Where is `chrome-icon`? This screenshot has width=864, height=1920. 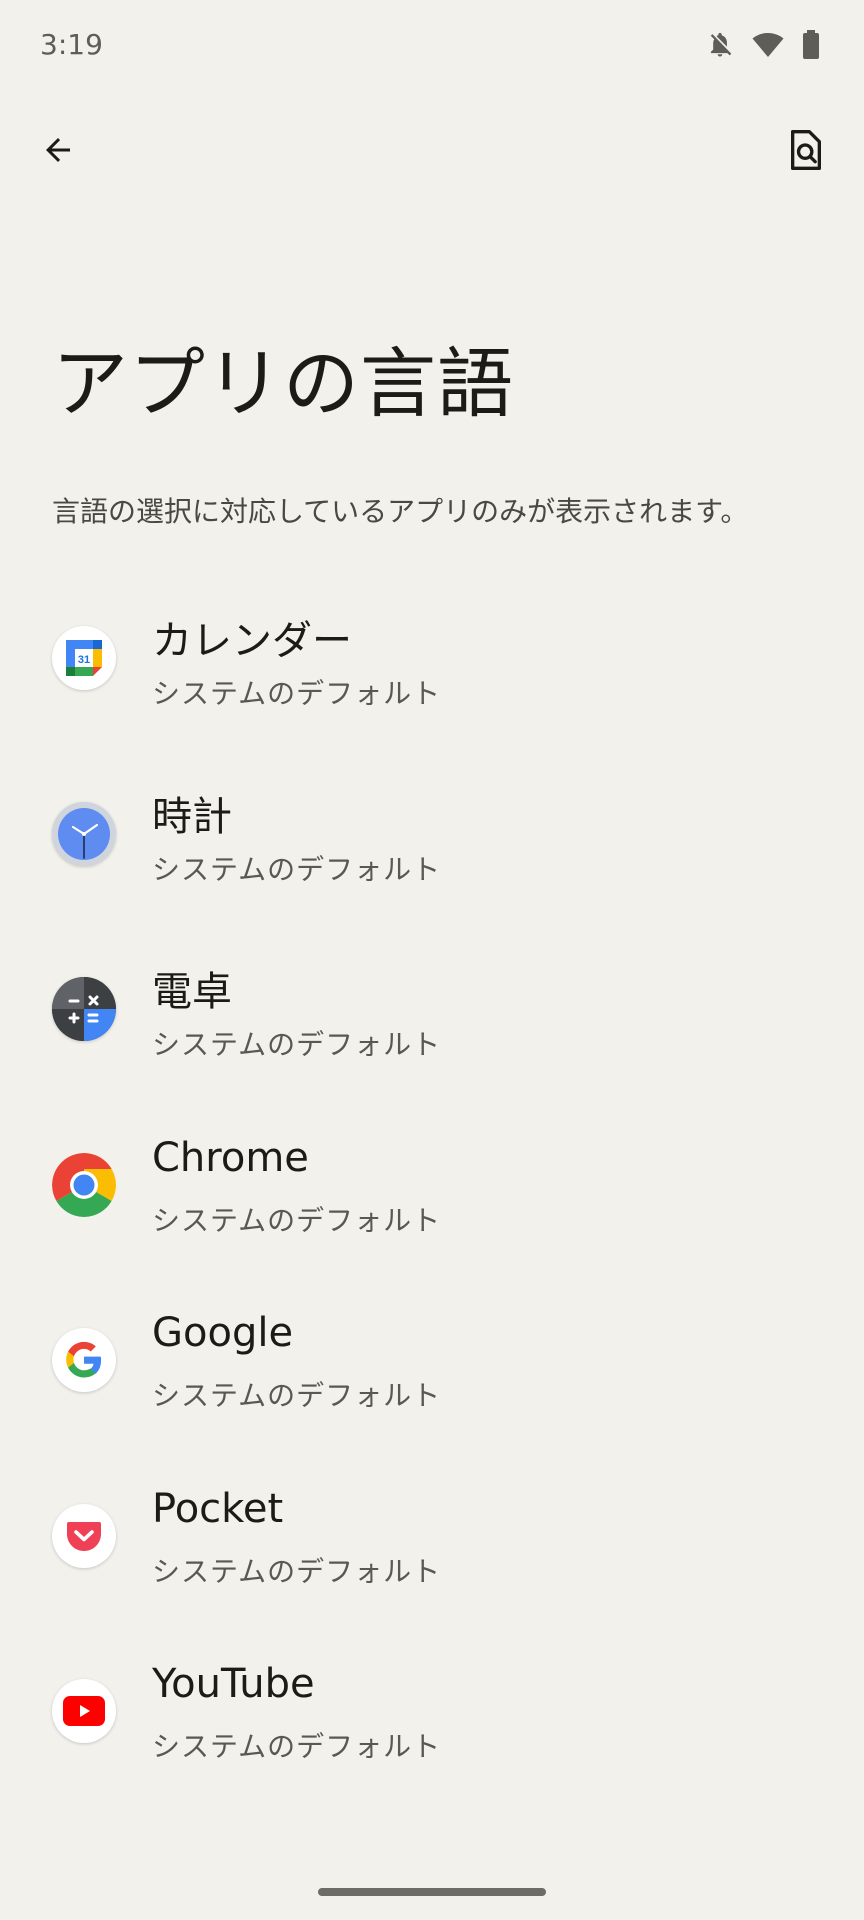 chrome-icon is located at coordinates (84, 1184).